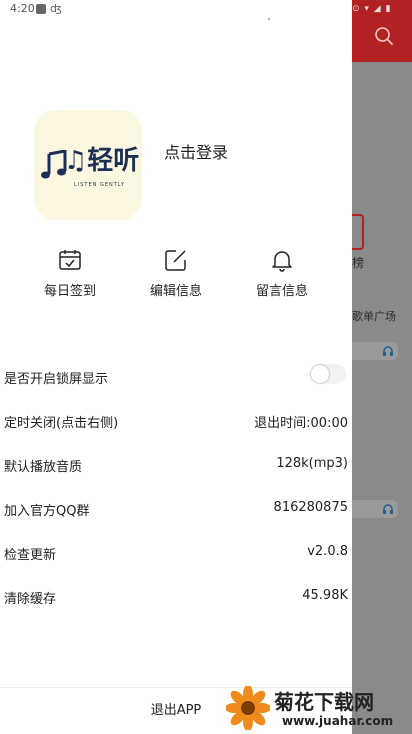 Image resolution: width=412 pixels, height=734 pixels. I want to click on login-link: 点击登录, so click(196, 151).